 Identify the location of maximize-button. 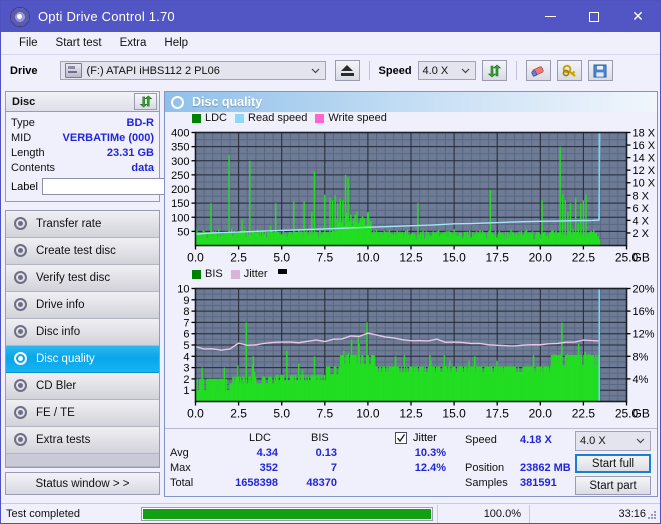
(594, 16).